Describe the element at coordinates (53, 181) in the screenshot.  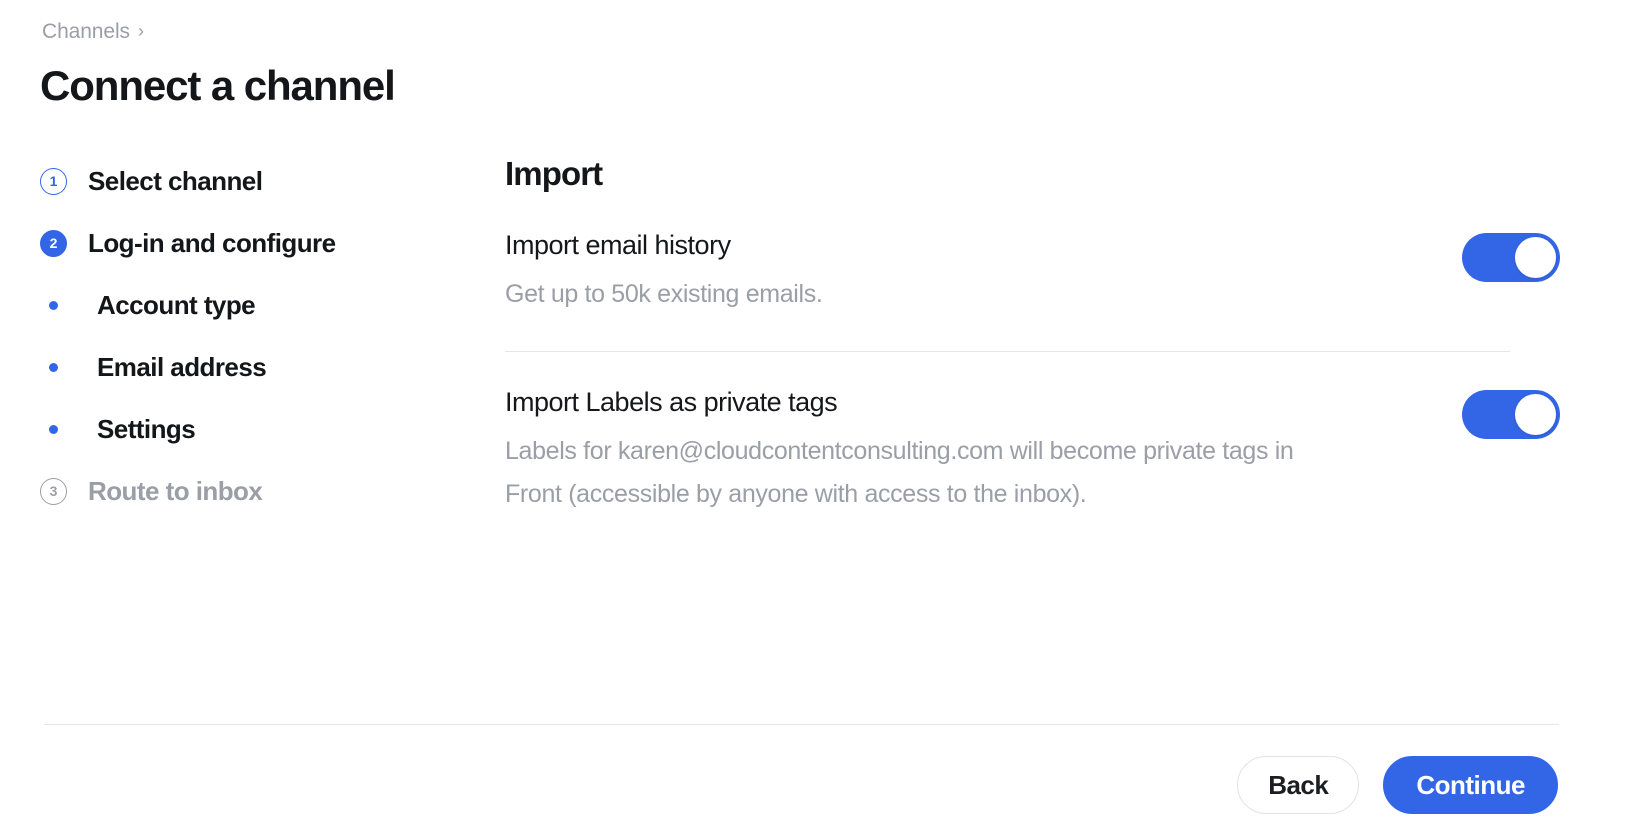
I see `step-number-1-icon: 1` at that location.